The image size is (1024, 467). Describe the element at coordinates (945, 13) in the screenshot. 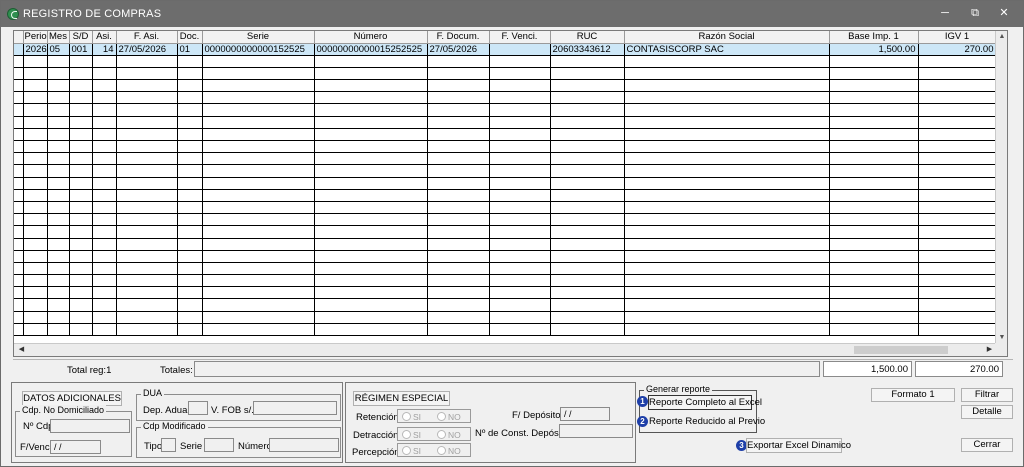

I see `minimize-icon: ─` at that location.